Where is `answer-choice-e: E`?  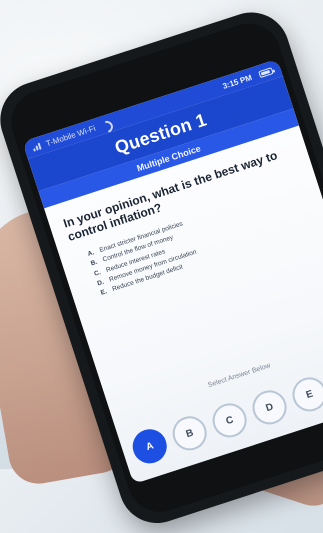
answer-choice-e: E is located at coordinates (305, 394).